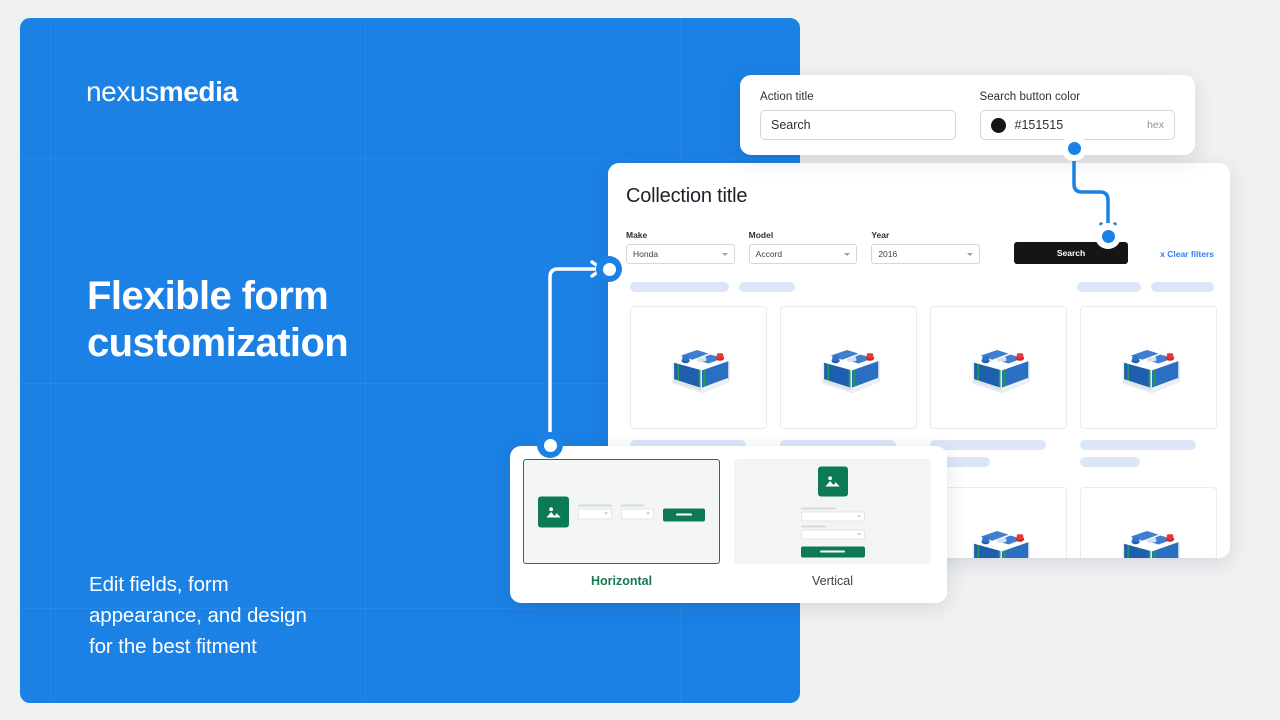 Image resolution: width=1280 pixels, height=720 pixels. Describe the element at coordinates (646, 254) in the screenshot. I see `filter-make-value: Honda` at that location.